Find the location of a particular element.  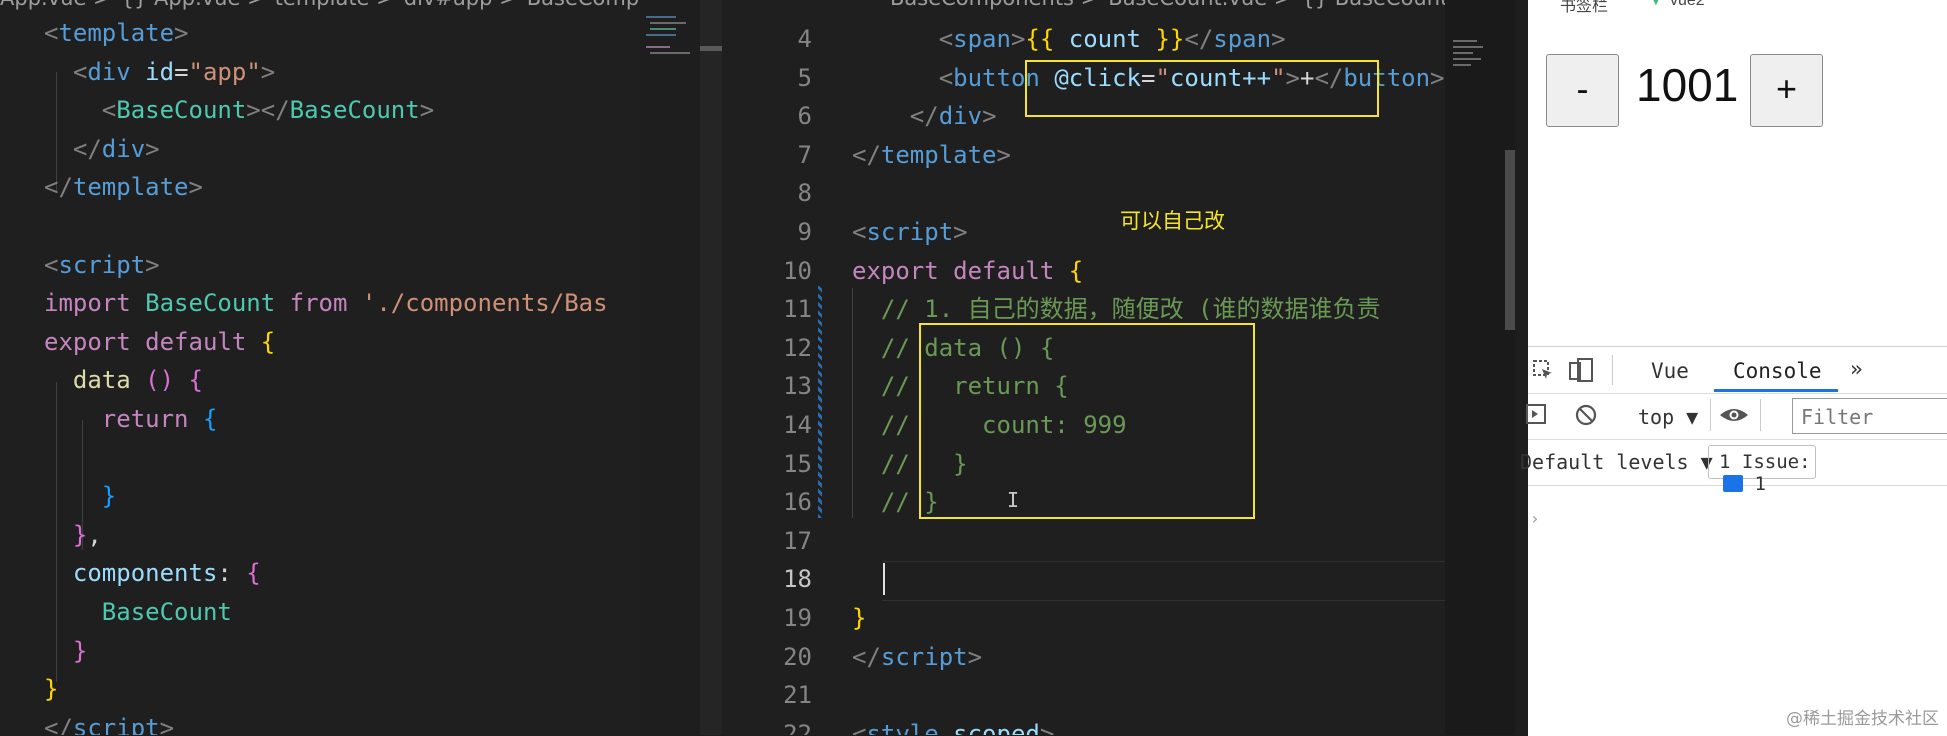

code-token: ></ is located at coordinates (268, 110).